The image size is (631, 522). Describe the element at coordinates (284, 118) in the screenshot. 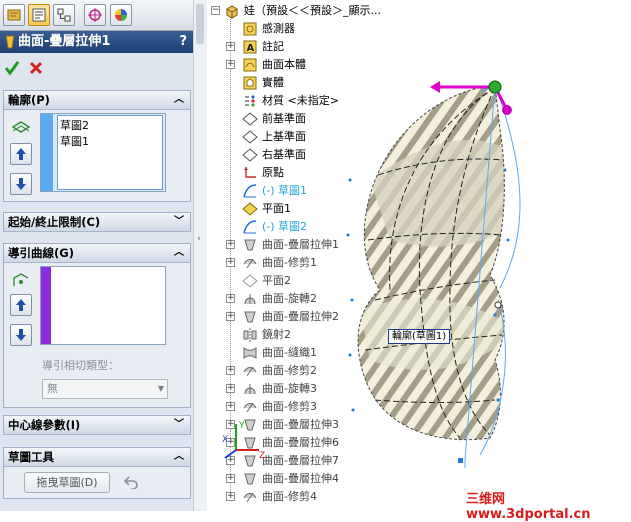

I see `tree-item-label: 前基準面` at that location.